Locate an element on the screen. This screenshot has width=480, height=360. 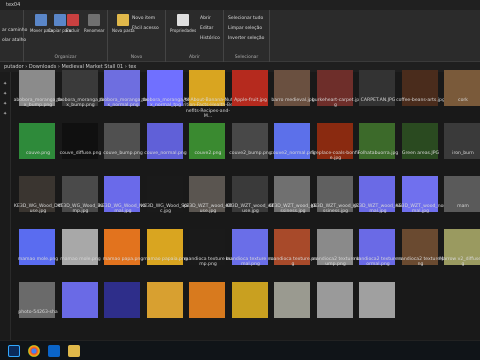
delete-button: Excluir is located at coordinates (72, 23).